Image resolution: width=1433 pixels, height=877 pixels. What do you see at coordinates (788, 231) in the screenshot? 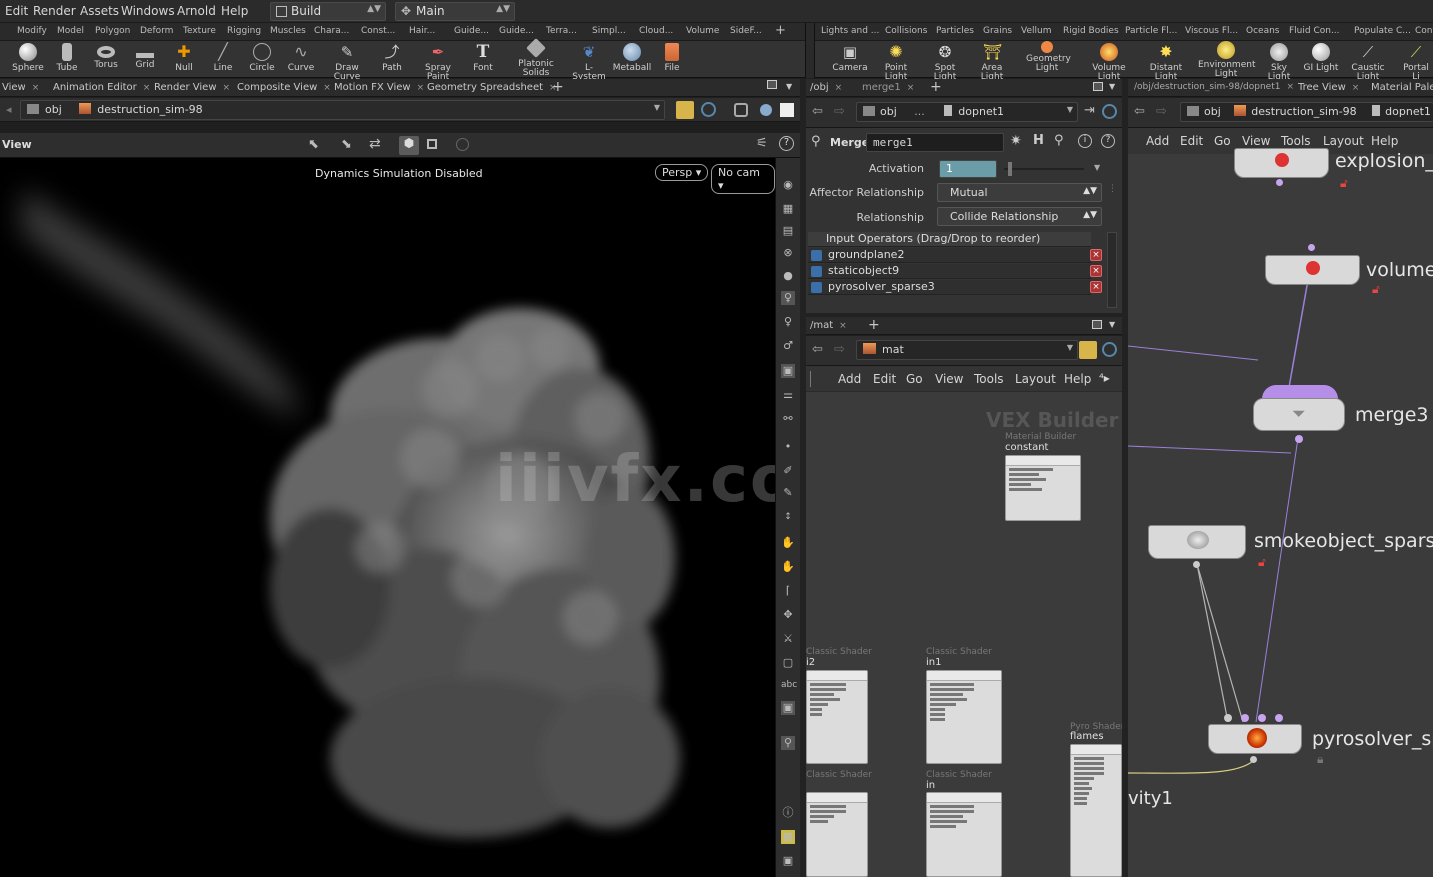
I see `lock-icon: ▤` at bounding box center [788, 231].